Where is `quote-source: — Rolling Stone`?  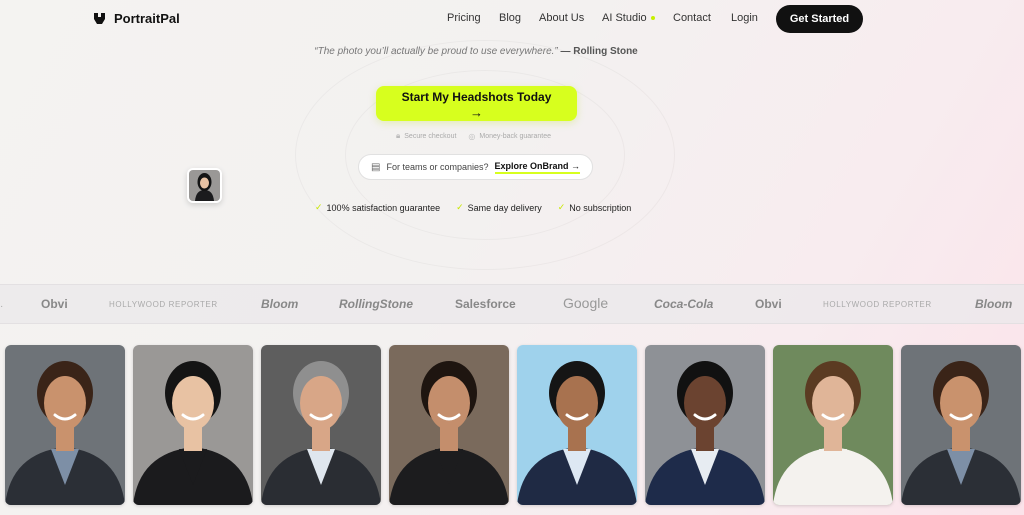 quote-source: — Rolling Stone is located at coordinates (599, 51).